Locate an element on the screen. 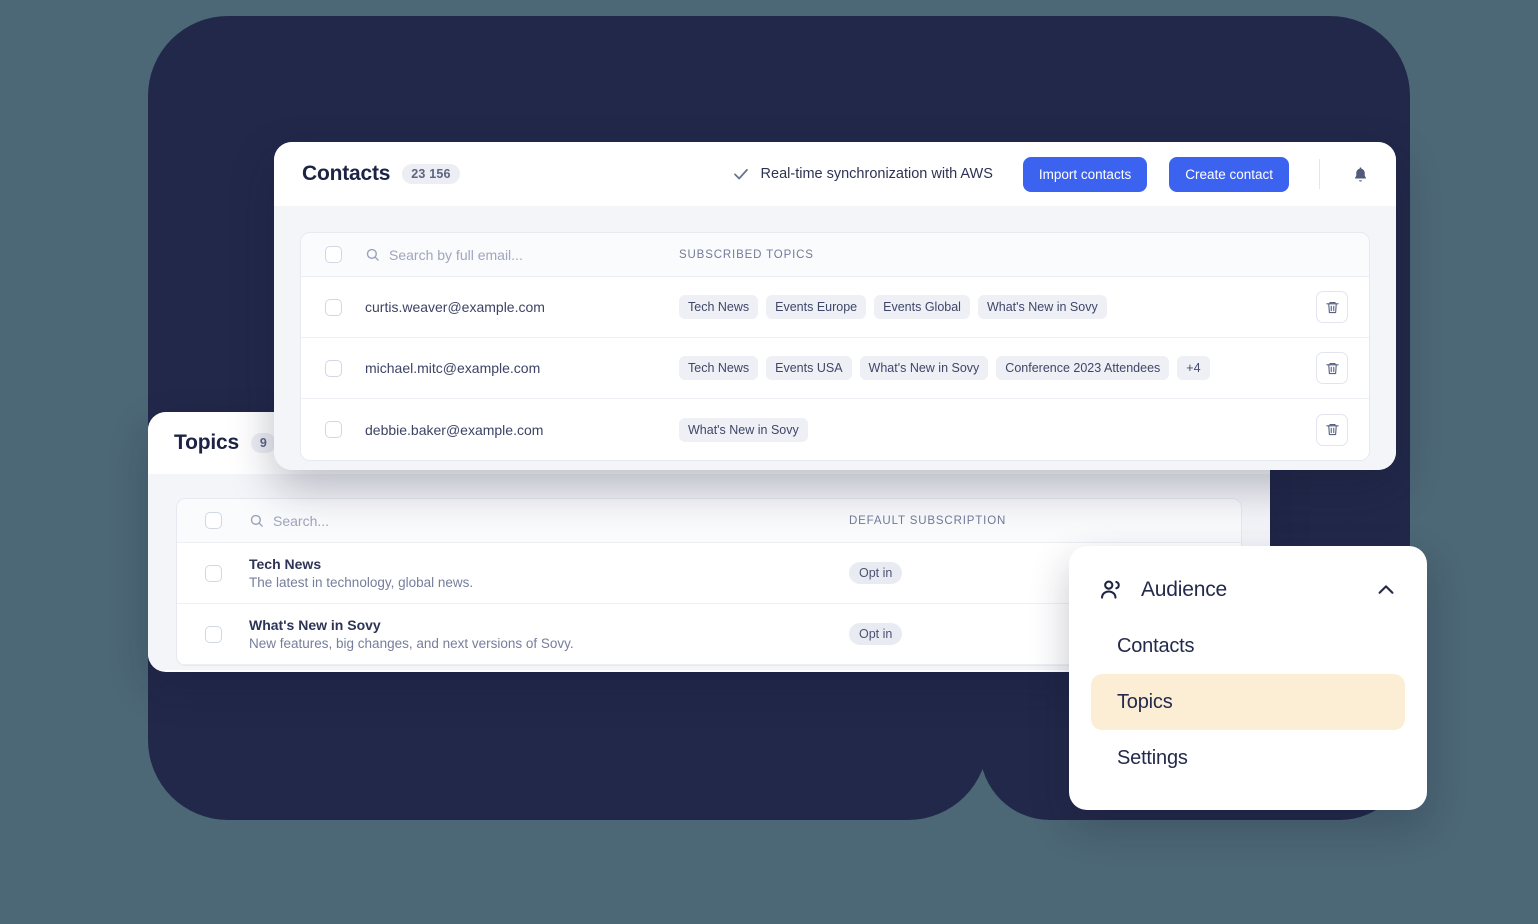 This screenshot has height=924, width=1538. topic-tag: Conference 2023 Attendees is located at coordinates (1083, 368).